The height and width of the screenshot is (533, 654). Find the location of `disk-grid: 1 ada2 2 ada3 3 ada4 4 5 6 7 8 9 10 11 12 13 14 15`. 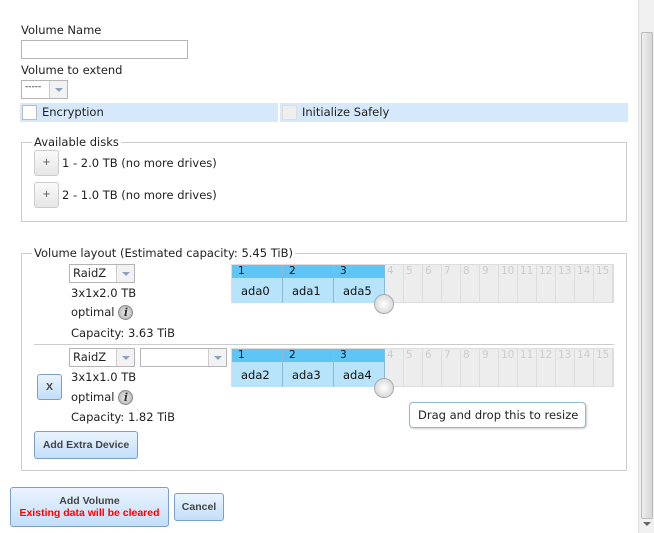

disk-grid: 1 ada2 2 ada3 3 ada4 4 5 6 7 8 9 10 11 12 13 14 15 is located at coordinates (422, 367).